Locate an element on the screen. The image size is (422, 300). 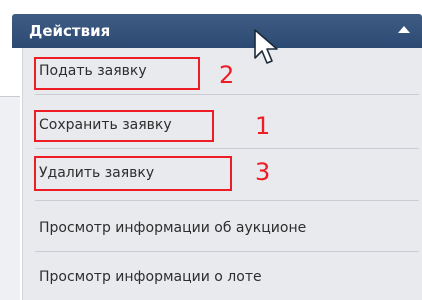
annotation-number: 2 is located at coordinates (227, 75).